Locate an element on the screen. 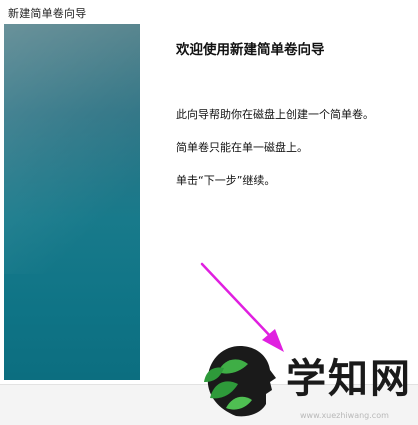 The image size is (418, 425). watermark: 学知网 is located at coordinates (303, 381).